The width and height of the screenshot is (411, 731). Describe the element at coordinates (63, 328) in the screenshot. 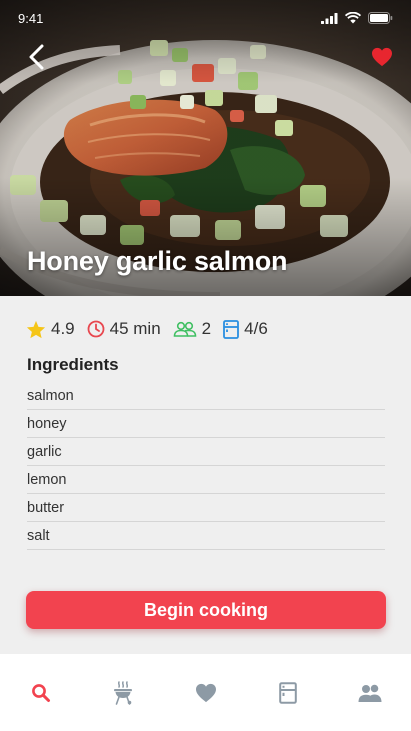

I see `rating-value: 4.9` at that location.